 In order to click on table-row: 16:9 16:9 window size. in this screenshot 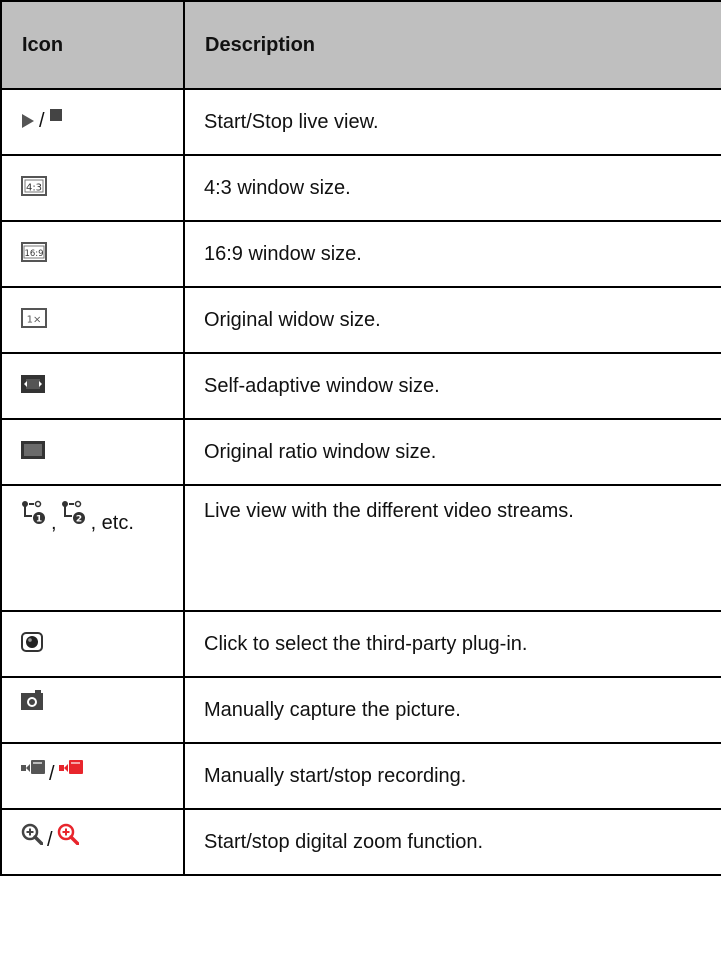, I will do `click(360, 254)`.